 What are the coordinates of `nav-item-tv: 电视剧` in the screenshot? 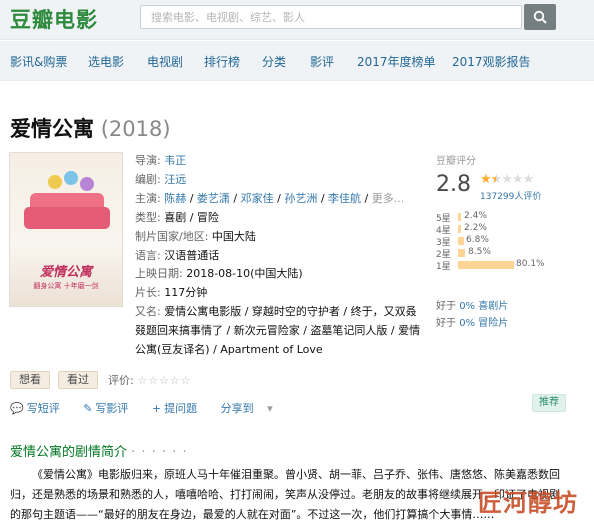 It's located at (165, 61).